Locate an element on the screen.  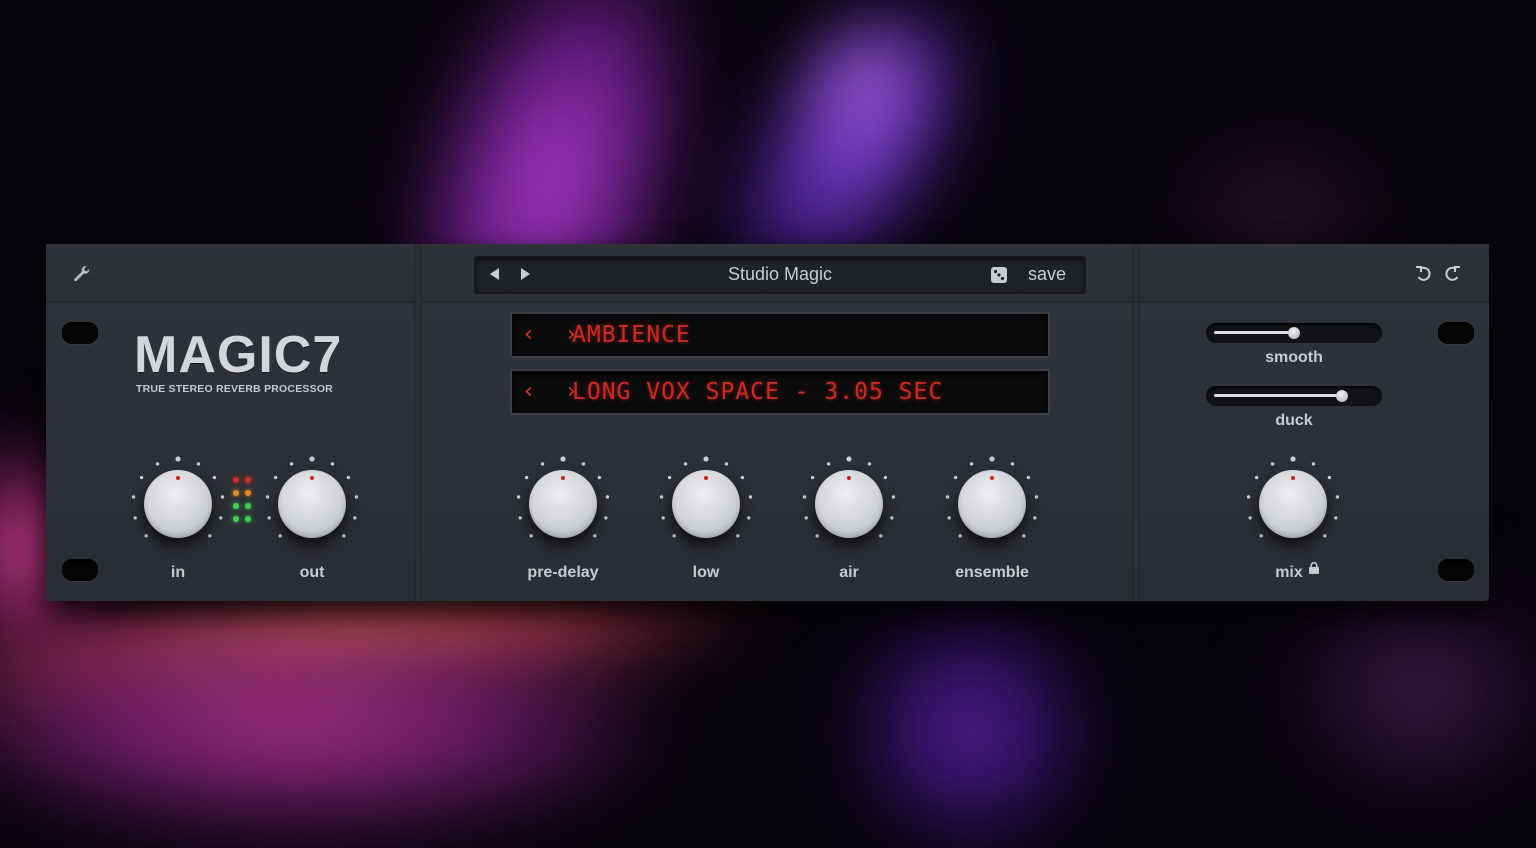
undo-icon is located at coordinates (1424, 274).